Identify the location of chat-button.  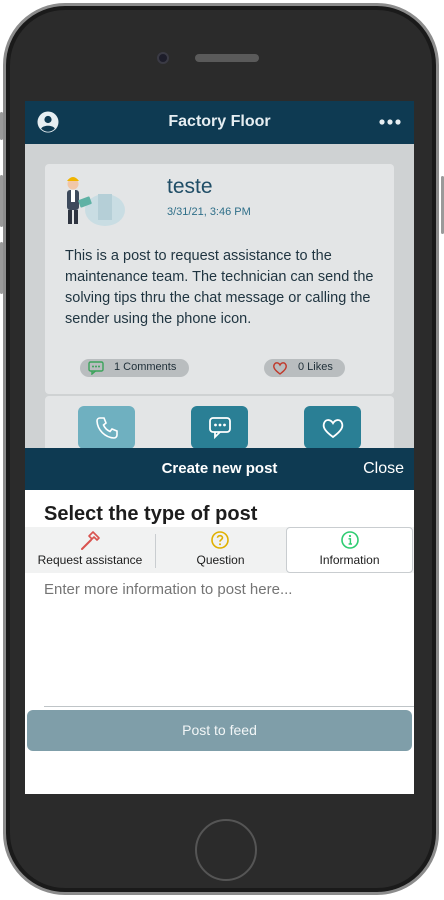
(219, 427).